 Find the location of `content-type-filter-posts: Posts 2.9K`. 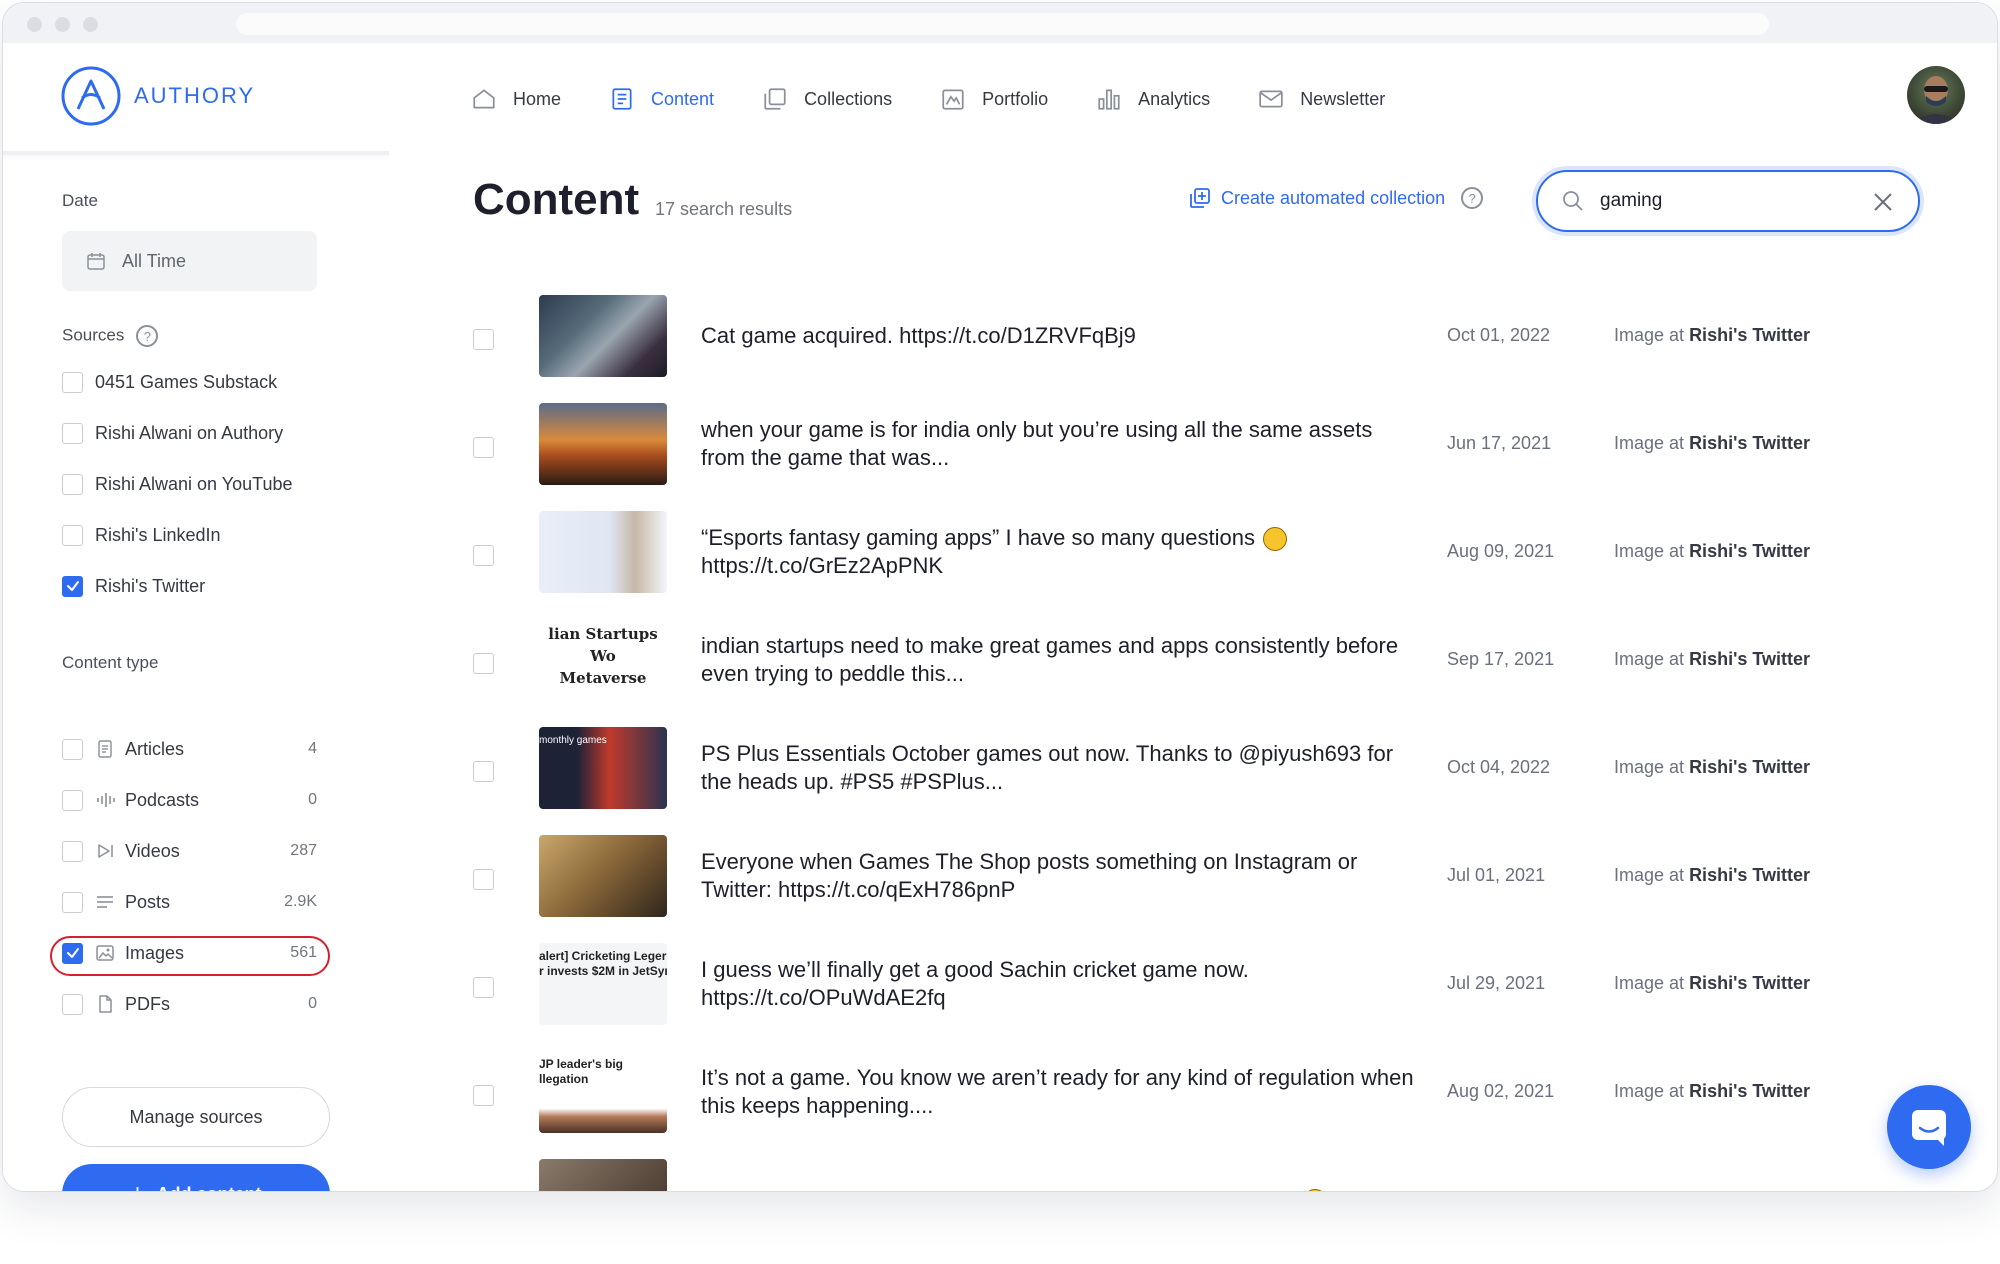

content-type-filter-posts: Posts 2.9K is located at coordinates (189, 902).